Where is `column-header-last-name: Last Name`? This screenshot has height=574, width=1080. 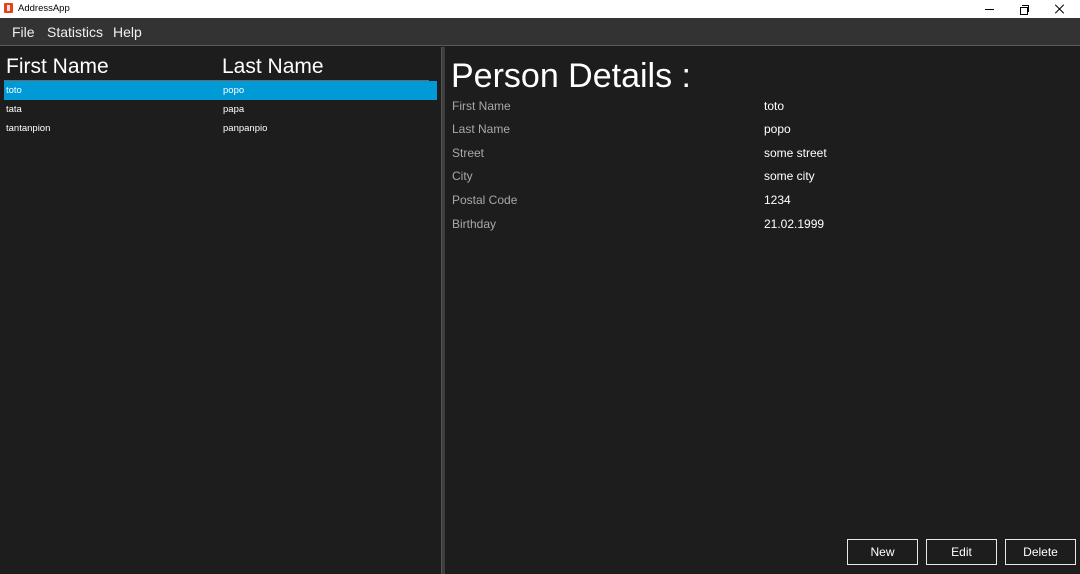
column-header-last-name: Last Name is located at coordinates (273, 67).